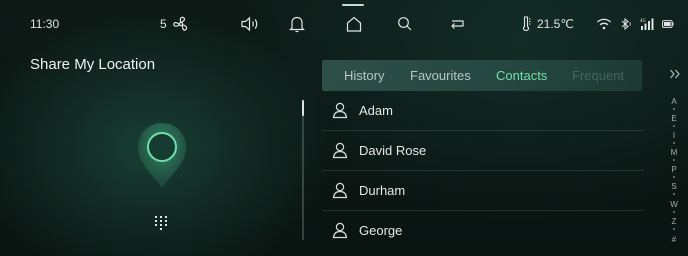 The image size is (688, 256). I want to click on contact-name: David Rose, so click(393, 150).